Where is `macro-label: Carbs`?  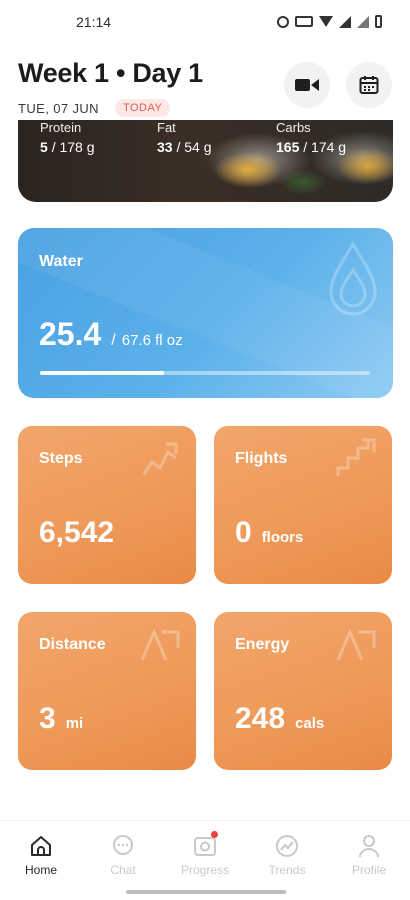
macro-label: Carbs is located at coordinates (293, 127).